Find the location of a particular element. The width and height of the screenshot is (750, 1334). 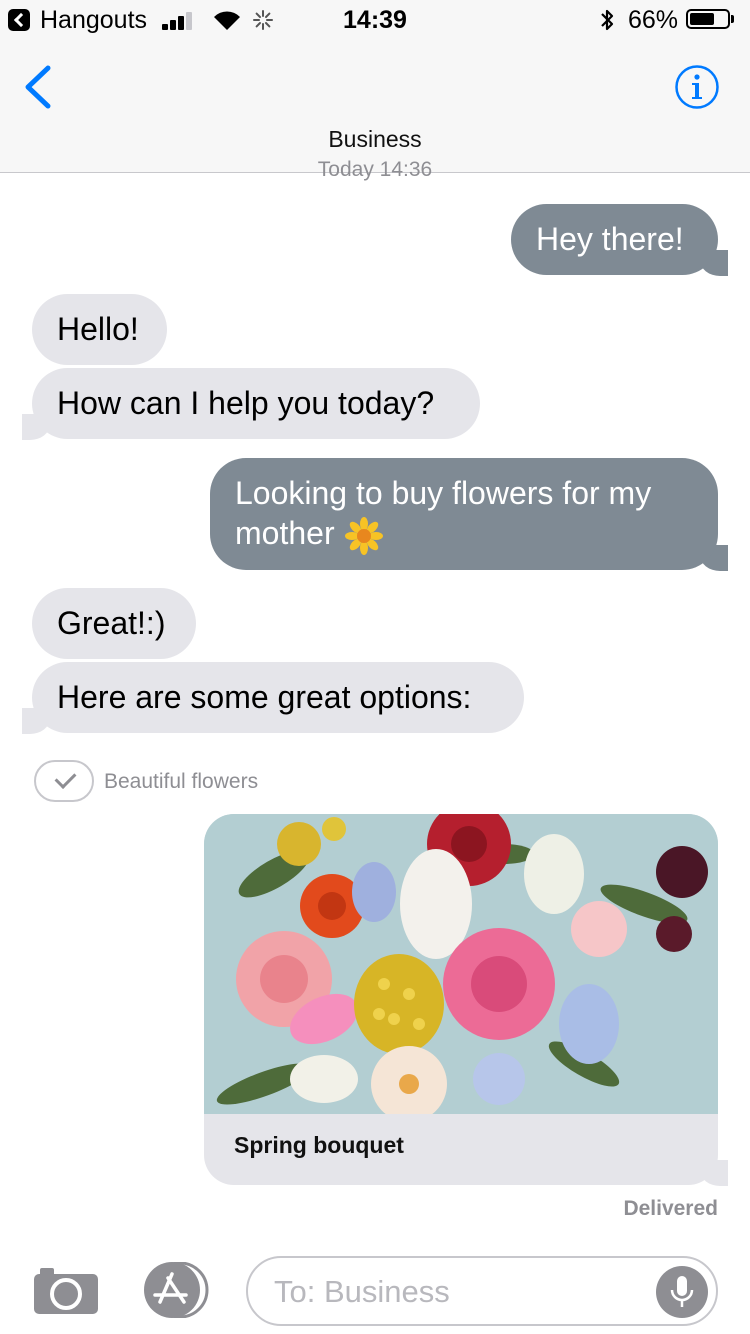

app-store-icon is located at coordinates (176, 1290).